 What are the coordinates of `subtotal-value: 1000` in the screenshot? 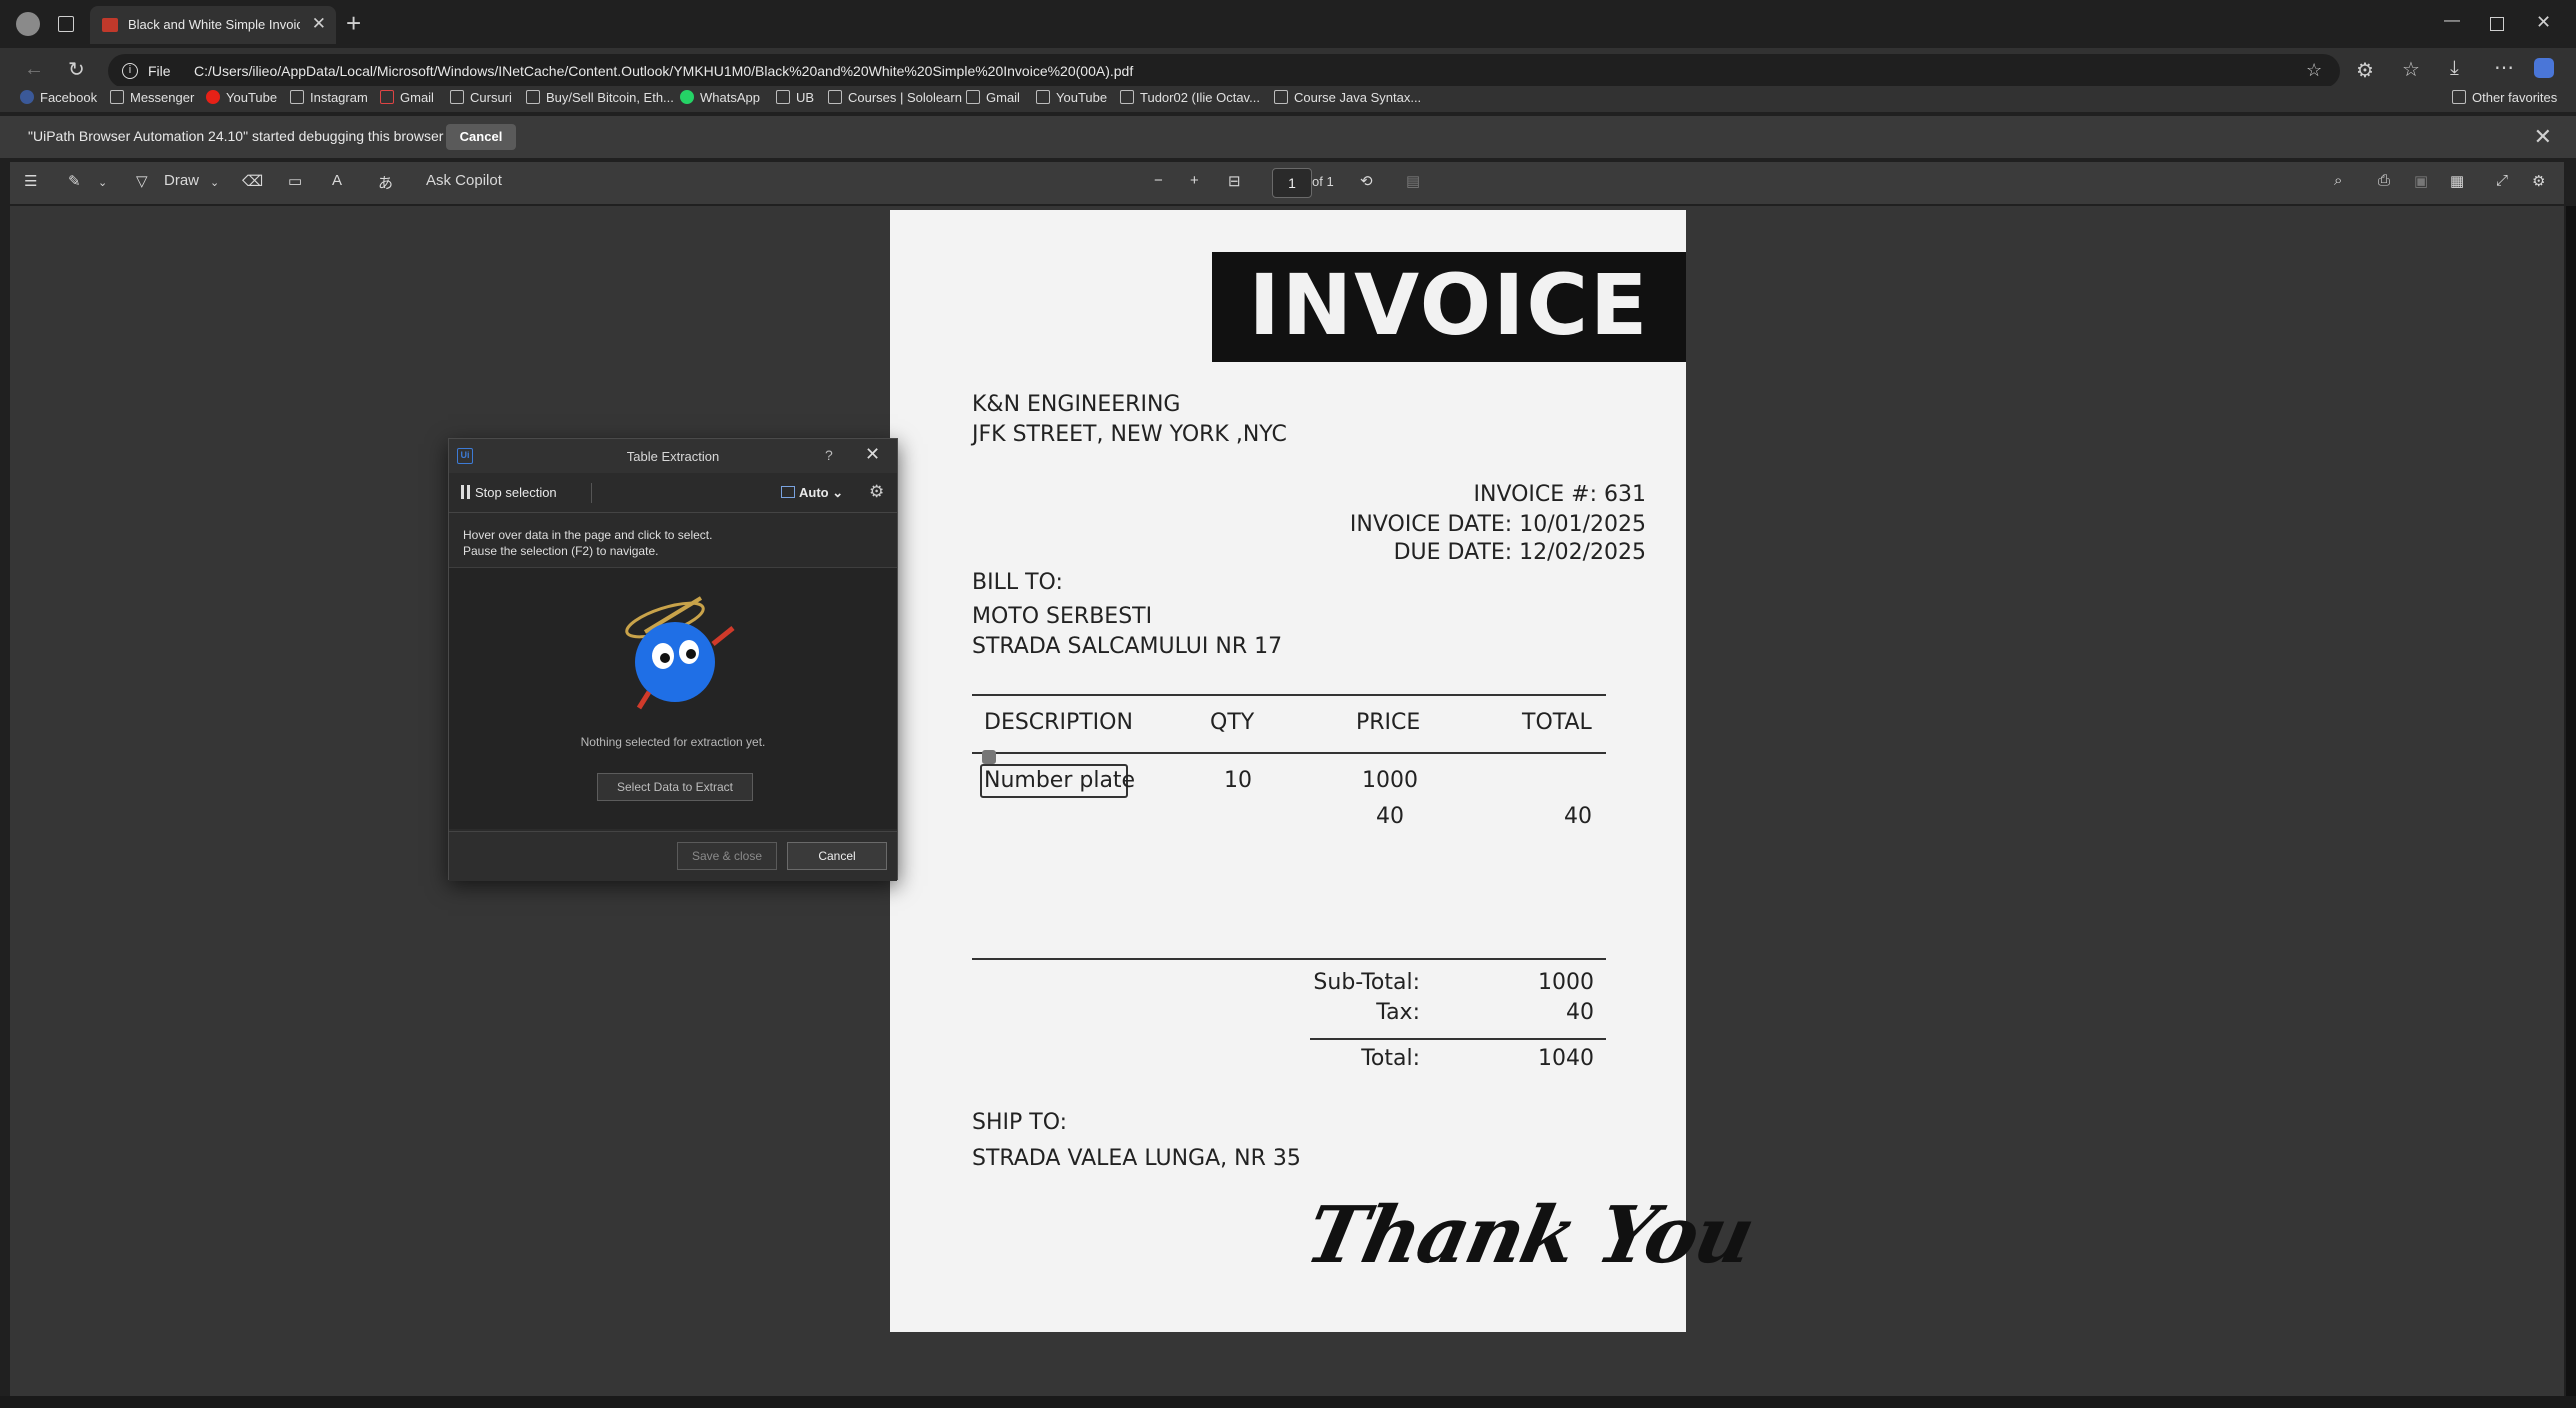 It's located at (1566, 982).